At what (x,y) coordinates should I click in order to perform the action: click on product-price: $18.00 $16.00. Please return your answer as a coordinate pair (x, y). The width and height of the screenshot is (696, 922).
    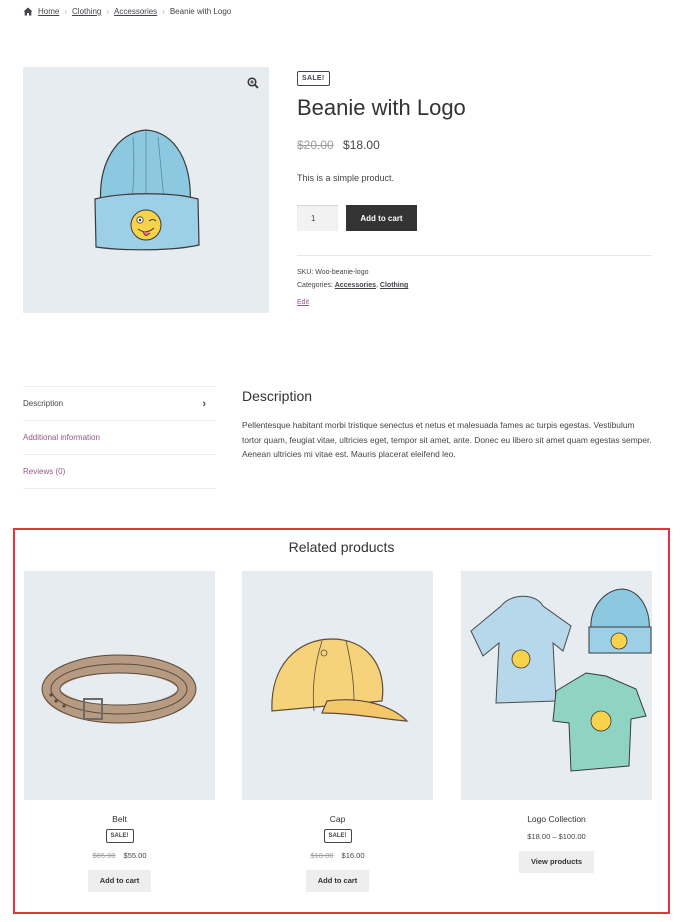
    Looking at the image, I should click on (337, 855).